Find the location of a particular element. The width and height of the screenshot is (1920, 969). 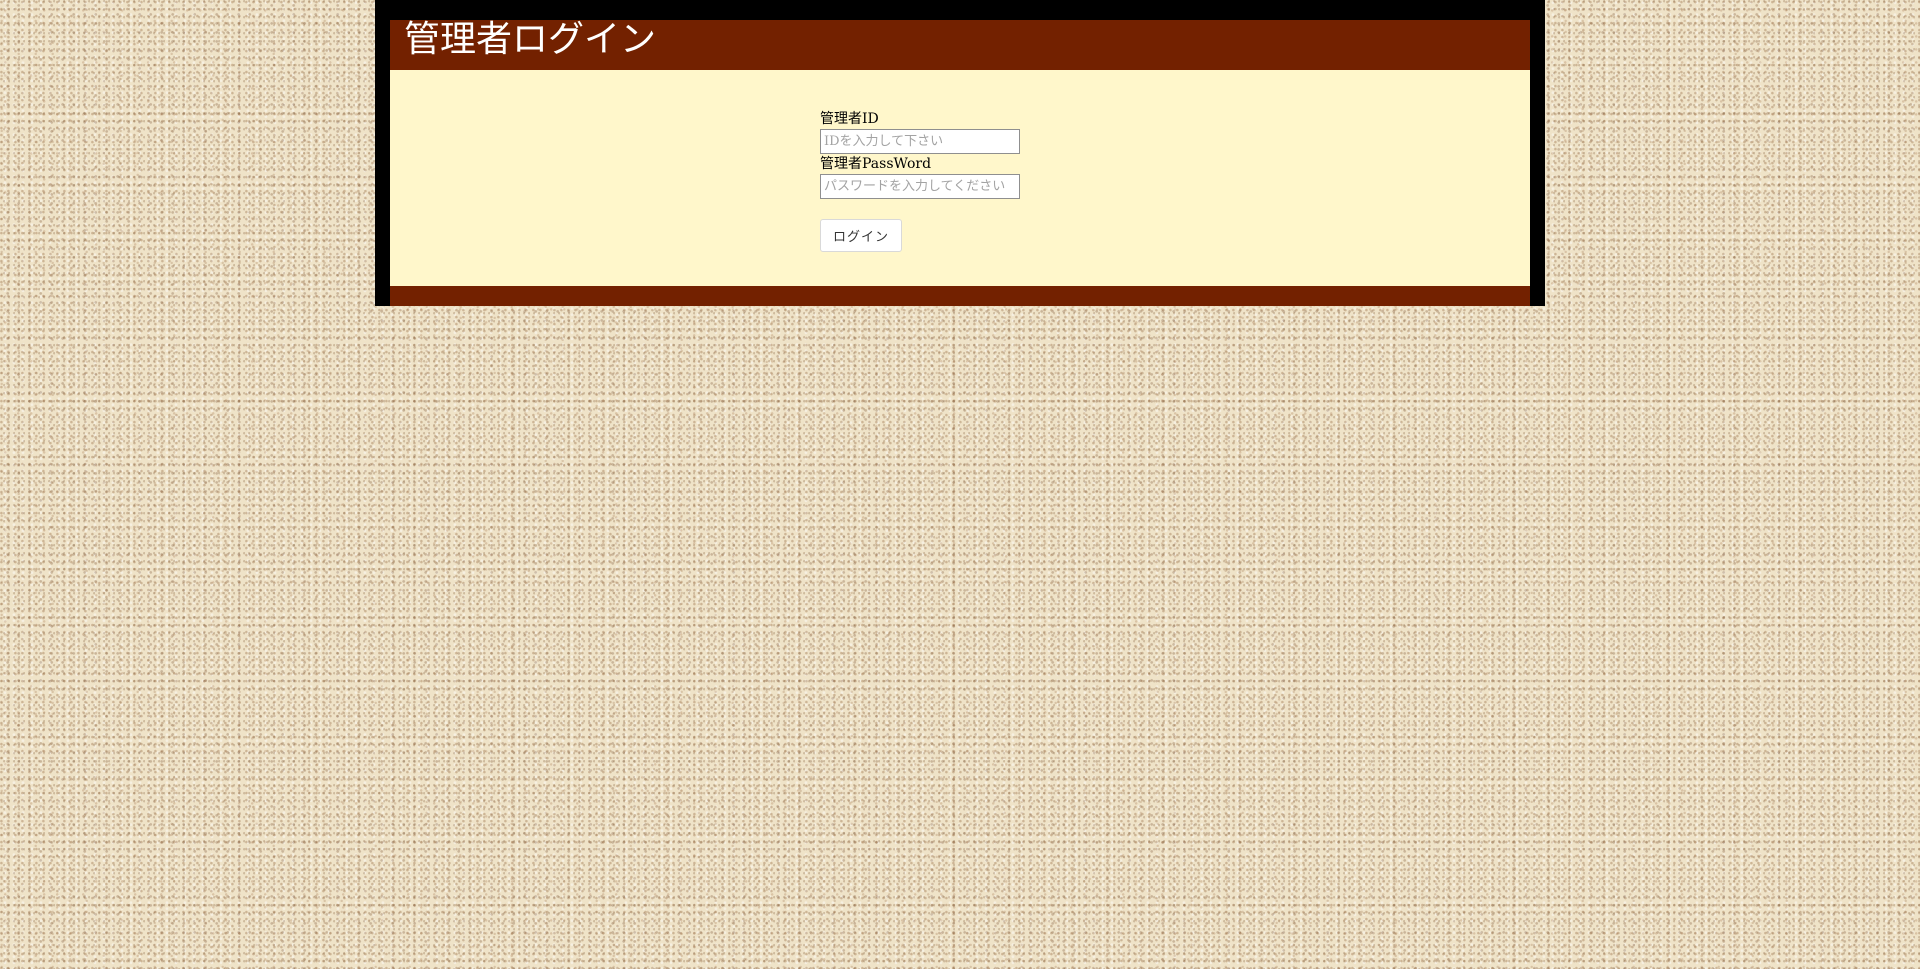

page-header: 管理者ログイン is located at coordinates (960, 45).